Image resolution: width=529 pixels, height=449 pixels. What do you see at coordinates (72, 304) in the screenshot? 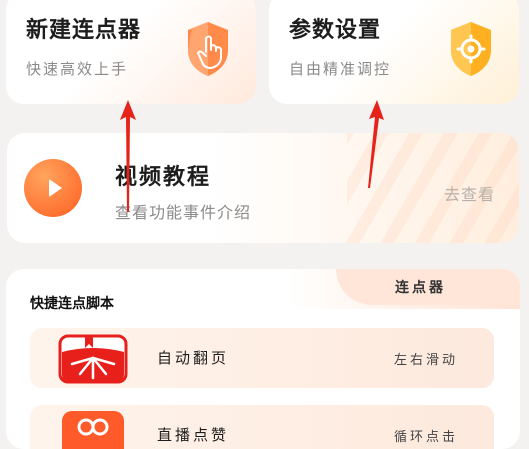
I see `panel-title: 快捷连点脚本` at bounding box center [72, 304].